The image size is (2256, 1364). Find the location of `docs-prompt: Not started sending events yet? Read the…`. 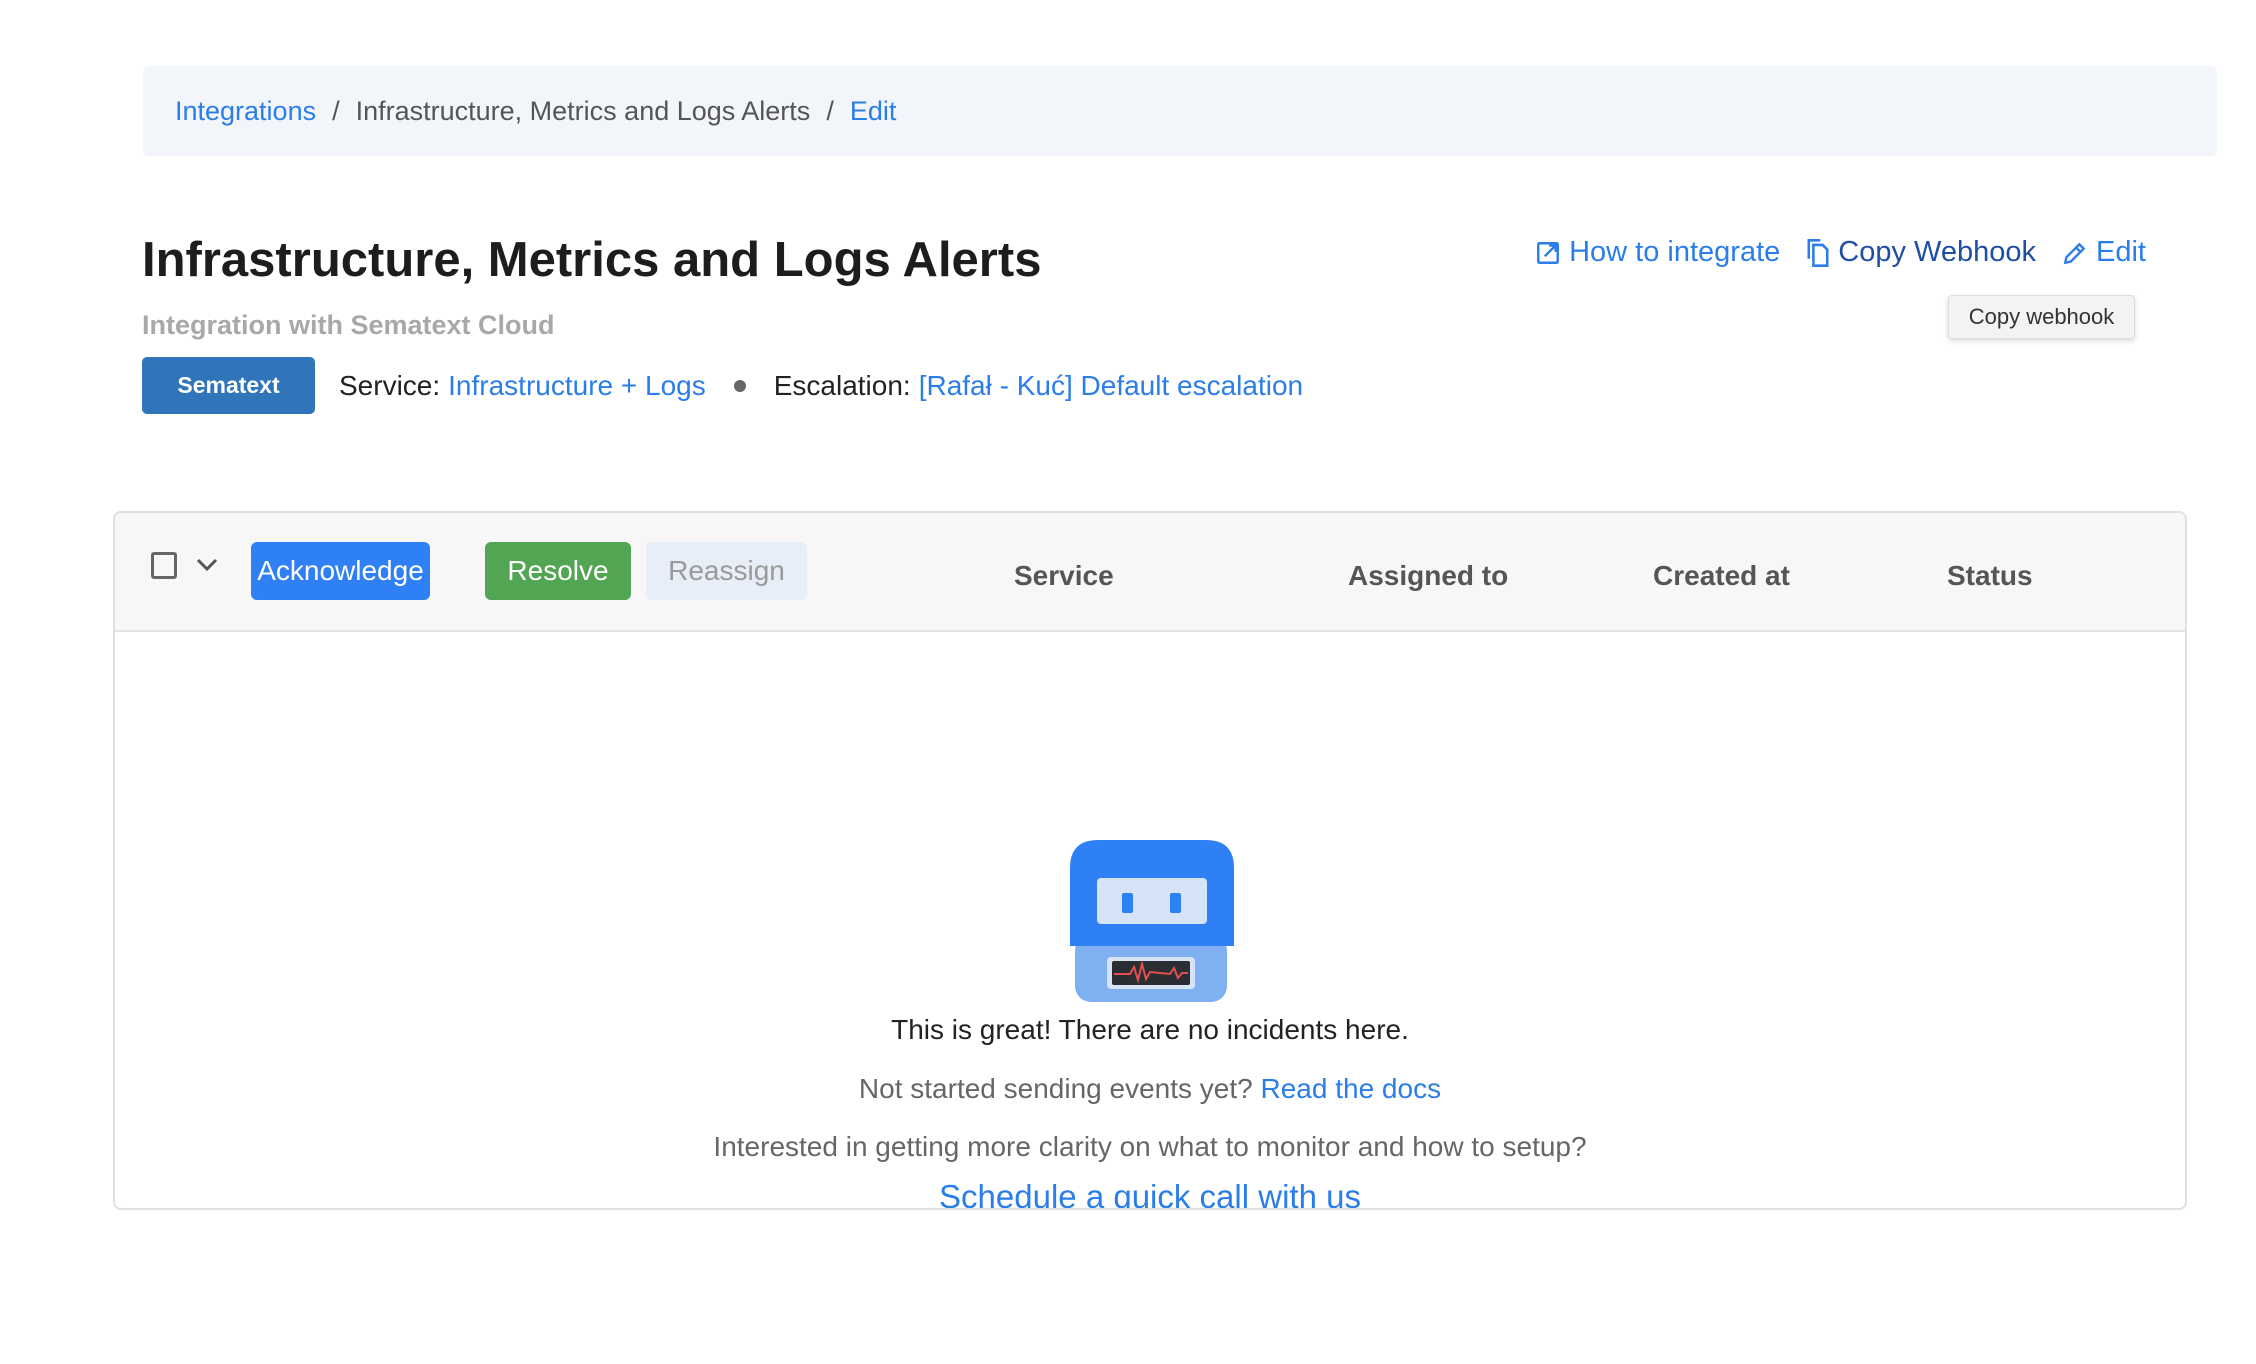

docs-prompt: Not started sending events yet? Read the… is located at coordinates (1150, 1089).